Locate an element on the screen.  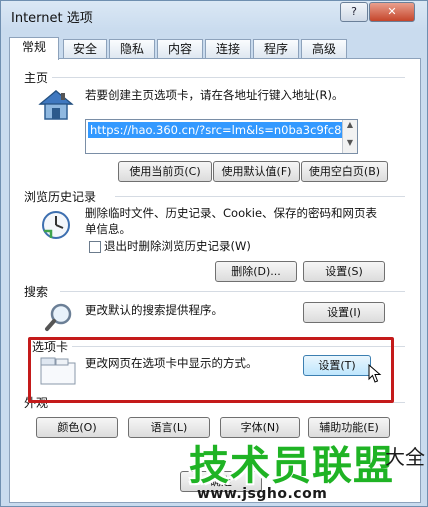
search-divider is located at coordinates (232, 291).